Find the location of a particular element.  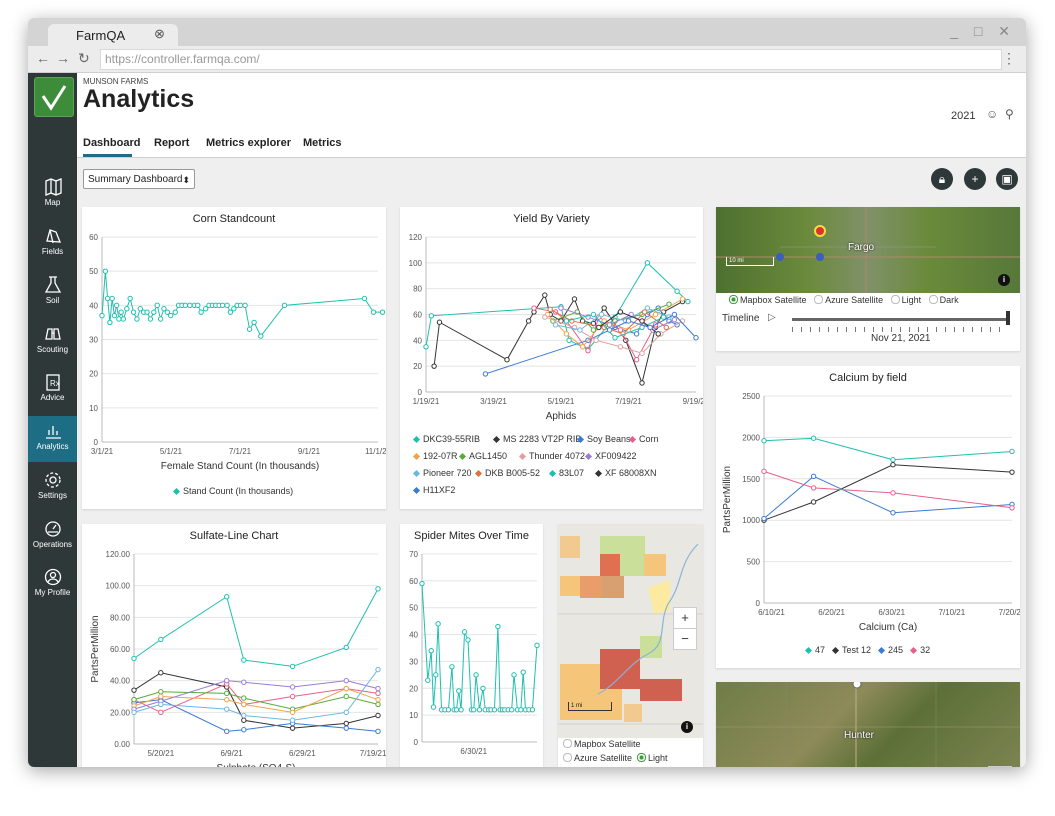

legend-item: Pioneer 720 is located at coordinates (442, 473).